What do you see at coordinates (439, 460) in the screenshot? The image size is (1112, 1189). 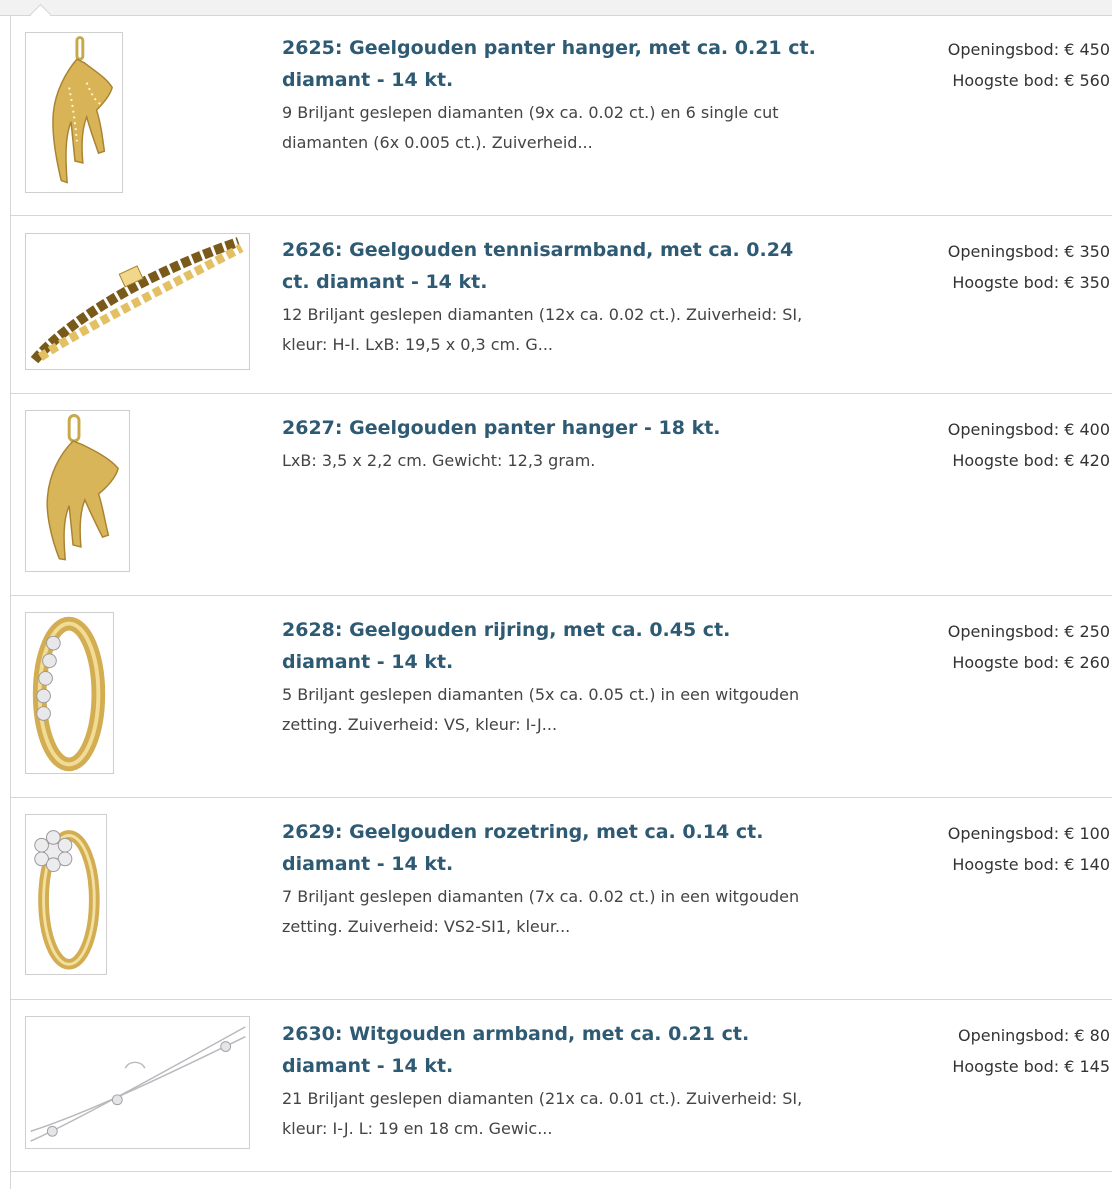 I see `lot-description: LxB: 3,5 x 2,2 cm. Gewicht: 12,3 gram.` at bounding box center [439, 460].